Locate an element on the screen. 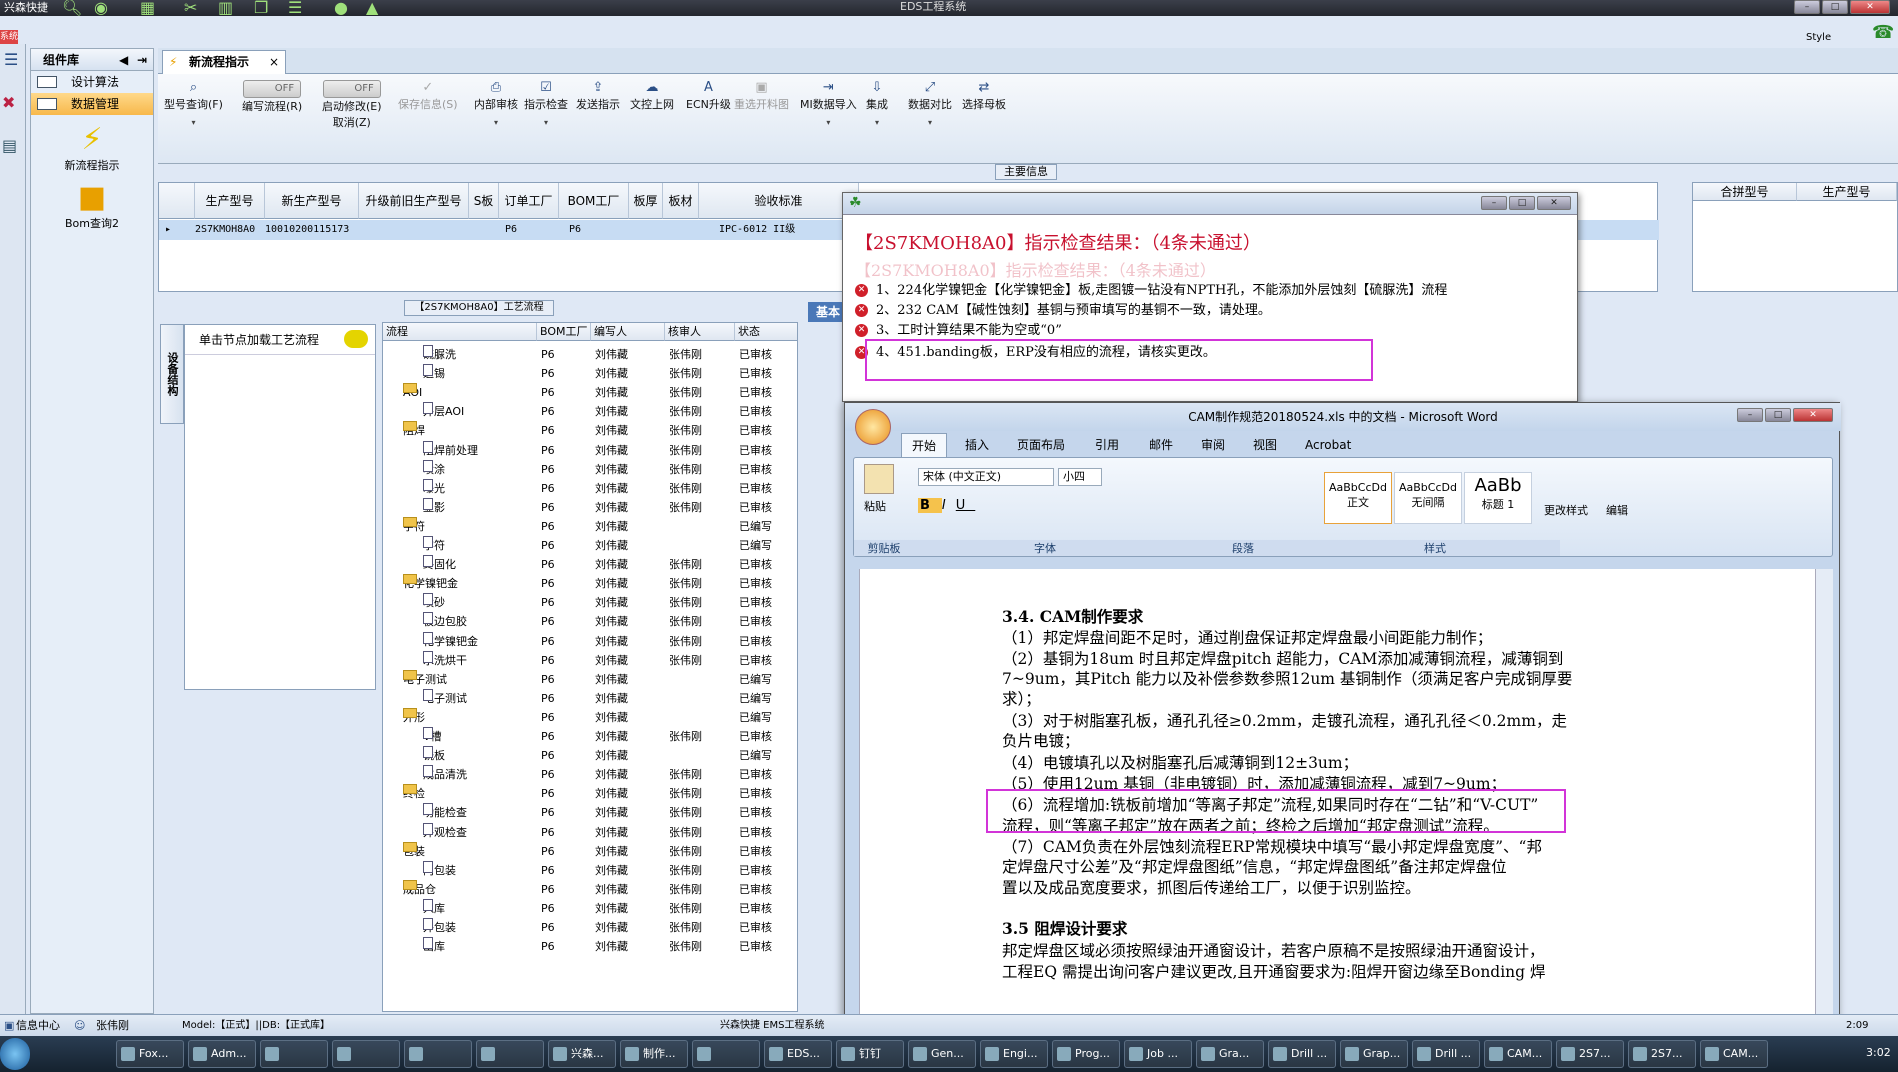 This screenshot has height=1072, width=1898. error-item: ✕ 3、工时计算结果不能为空或“0” is located at coordinates (958, 331).